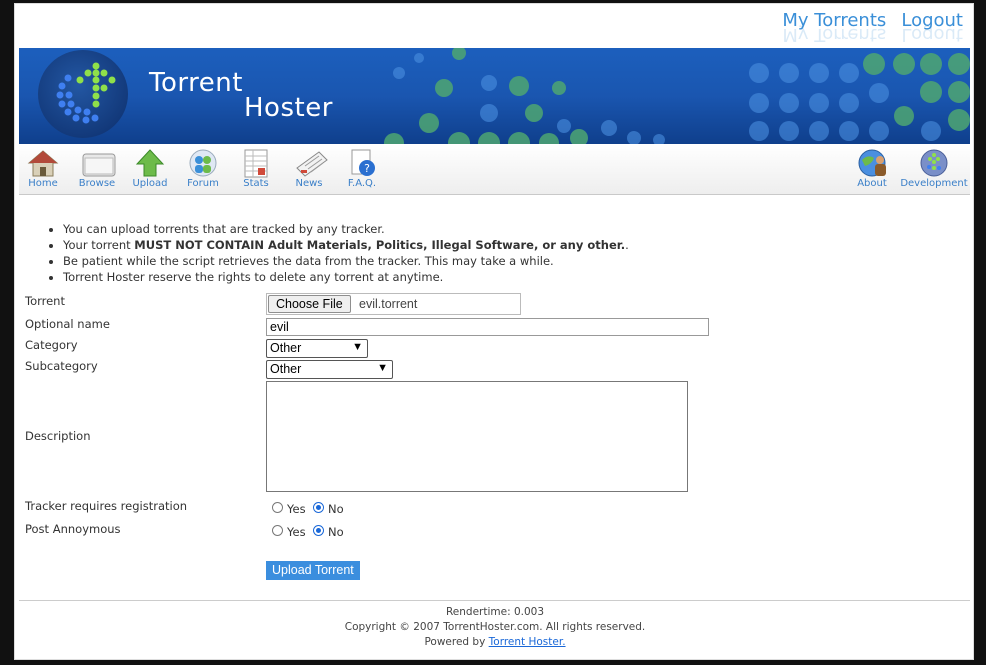 This screenshot has height=665, width=986. I want to click on logout-link: Logout Logout, so click(932, 27).